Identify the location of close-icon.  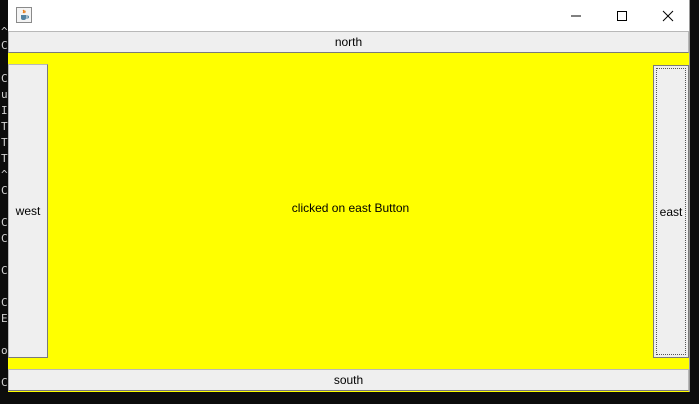
(668, 16).